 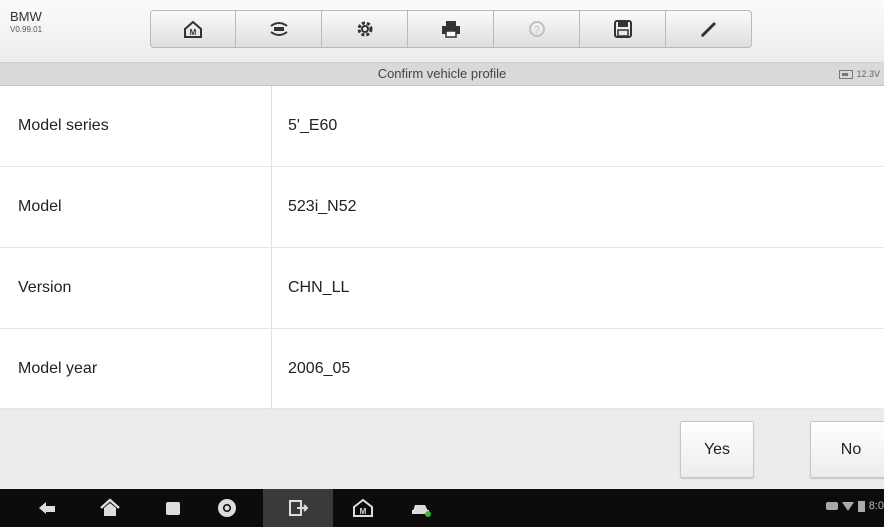 I want to click on vehicle-swap-icon, so click(x=278, y=29).